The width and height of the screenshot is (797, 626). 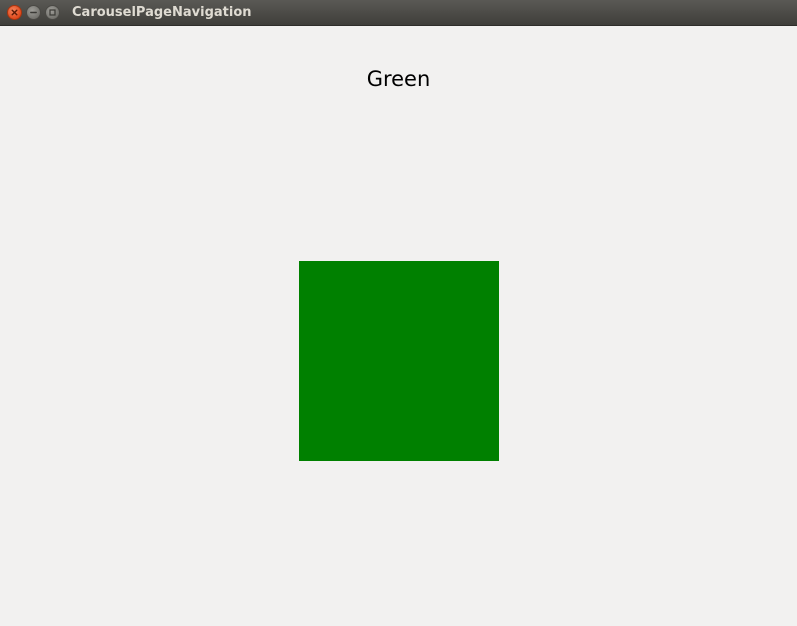 I want to click on minimize-icon, so click(x=33, y=12).